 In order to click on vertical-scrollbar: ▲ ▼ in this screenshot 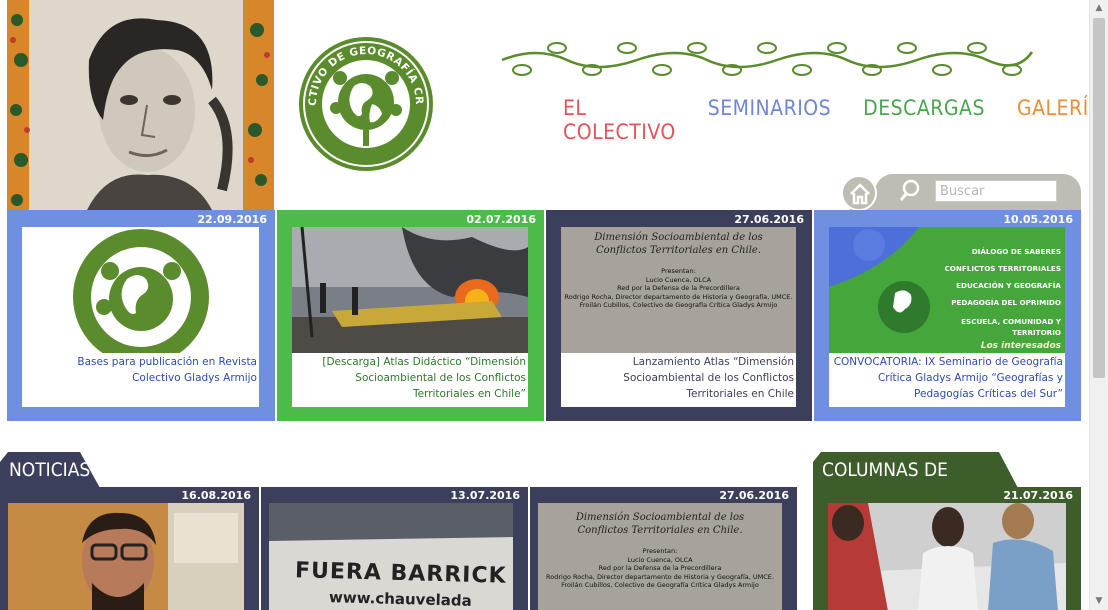, I will do `click(1098, 305)`.